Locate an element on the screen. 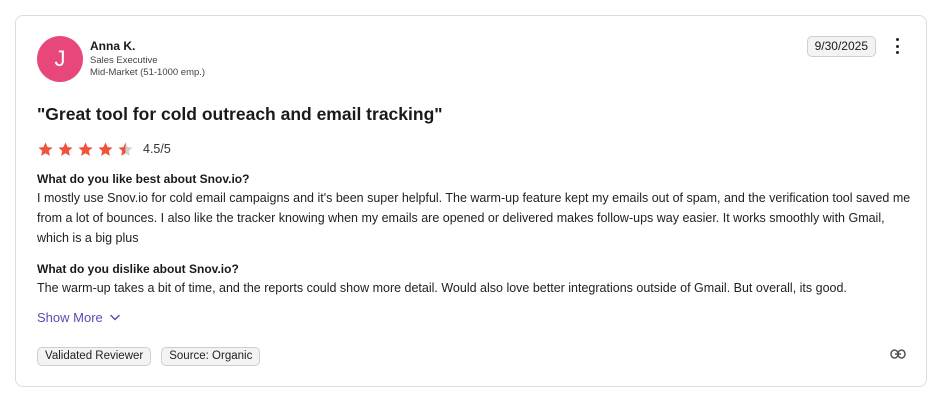 This screenshot has height=400, width=943. question-like: What do you like best about Snov.io? is located at coordinates (143, 179).